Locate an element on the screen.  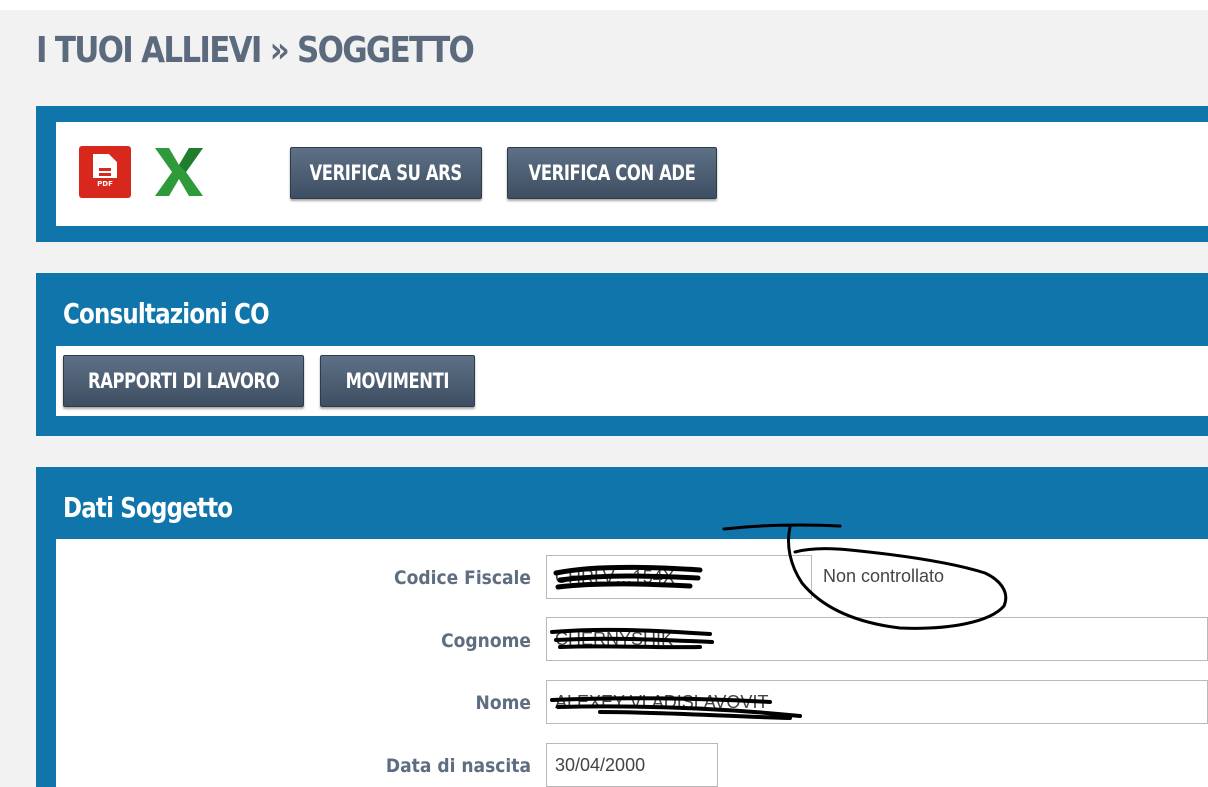
movimenti-label: MOVIMENTI is located at coordinates (397, 381).